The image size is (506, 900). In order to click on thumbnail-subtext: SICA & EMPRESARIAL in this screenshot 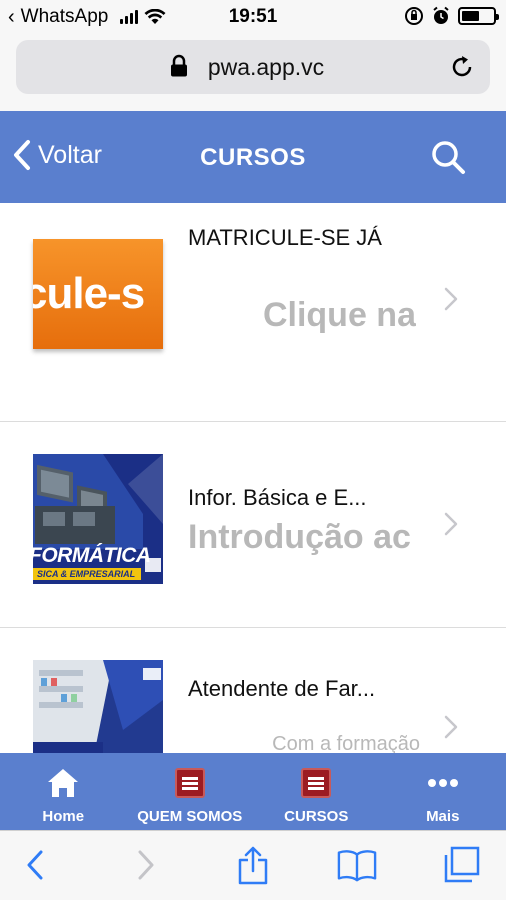, I will do `click(87, 574)`.